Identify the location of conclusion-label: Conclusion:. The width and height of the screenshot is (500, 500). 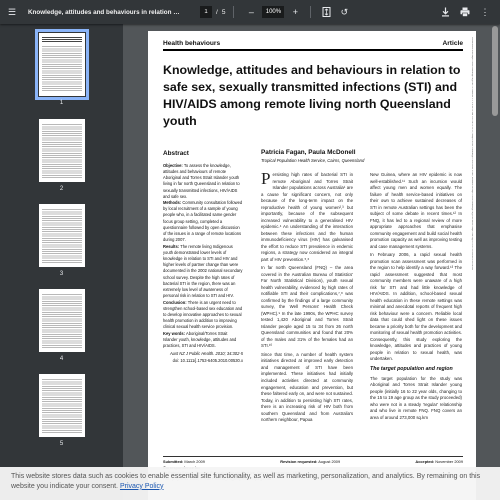
(175, 302).